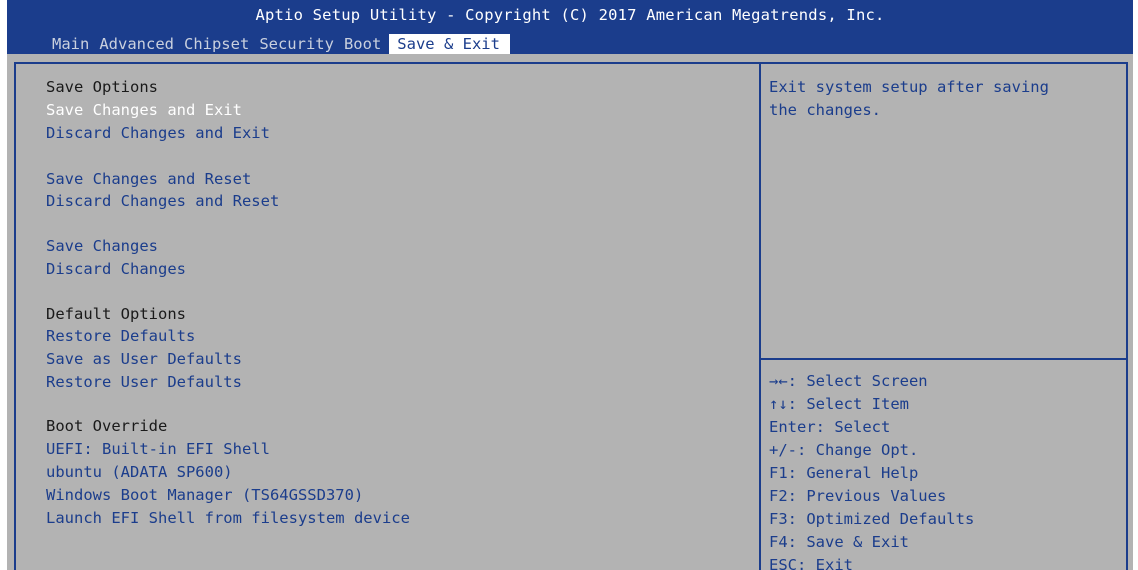  Describe the element at coordinates (102, 87) in the screenshot. I see `section-heading-save-options: Save Options` at that location.